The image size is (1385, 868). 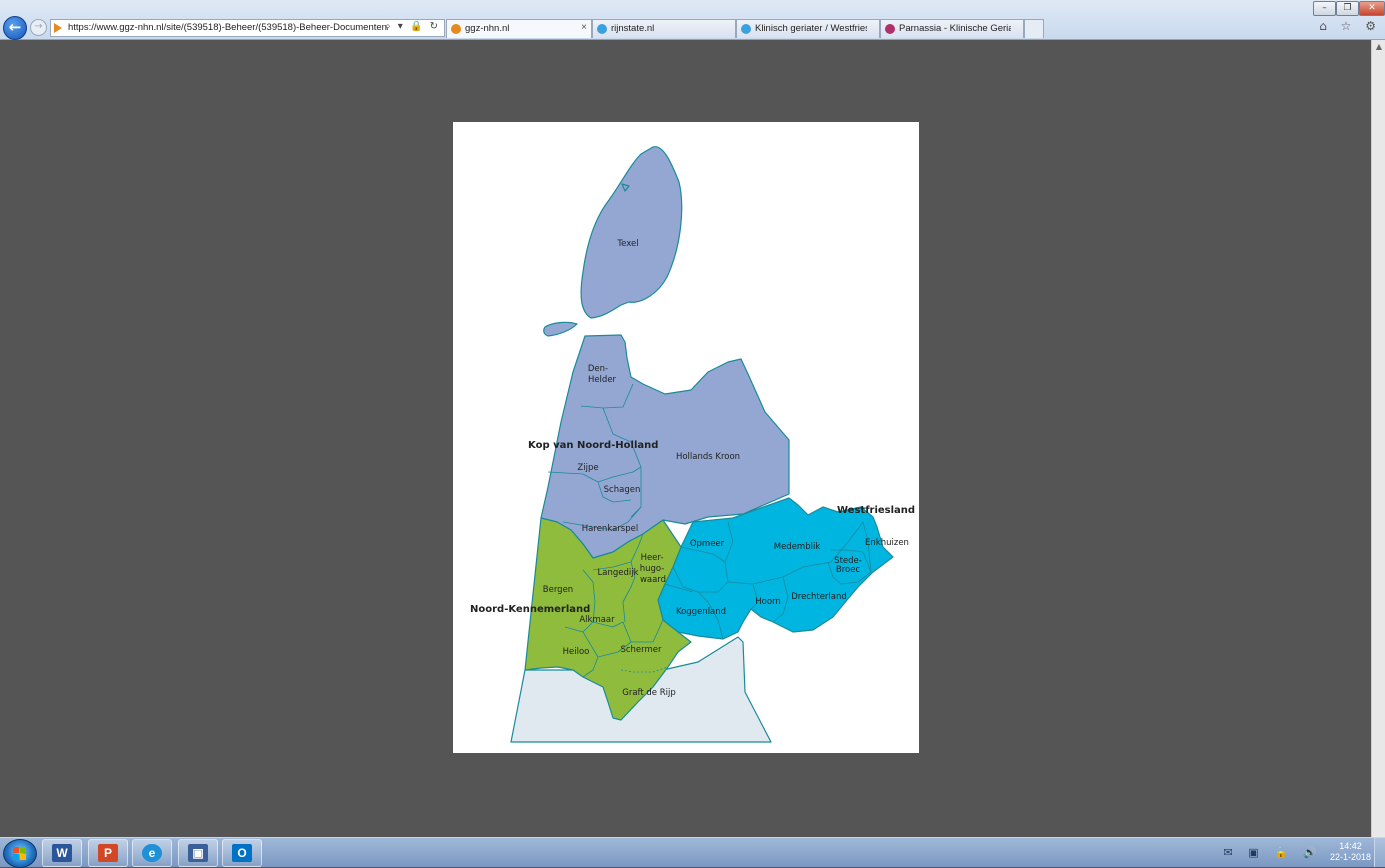 What do you see at coordinates (1372, 8) in the screenshot?
I see `close-window-button: ✕` at bounding box center [1372, 8].